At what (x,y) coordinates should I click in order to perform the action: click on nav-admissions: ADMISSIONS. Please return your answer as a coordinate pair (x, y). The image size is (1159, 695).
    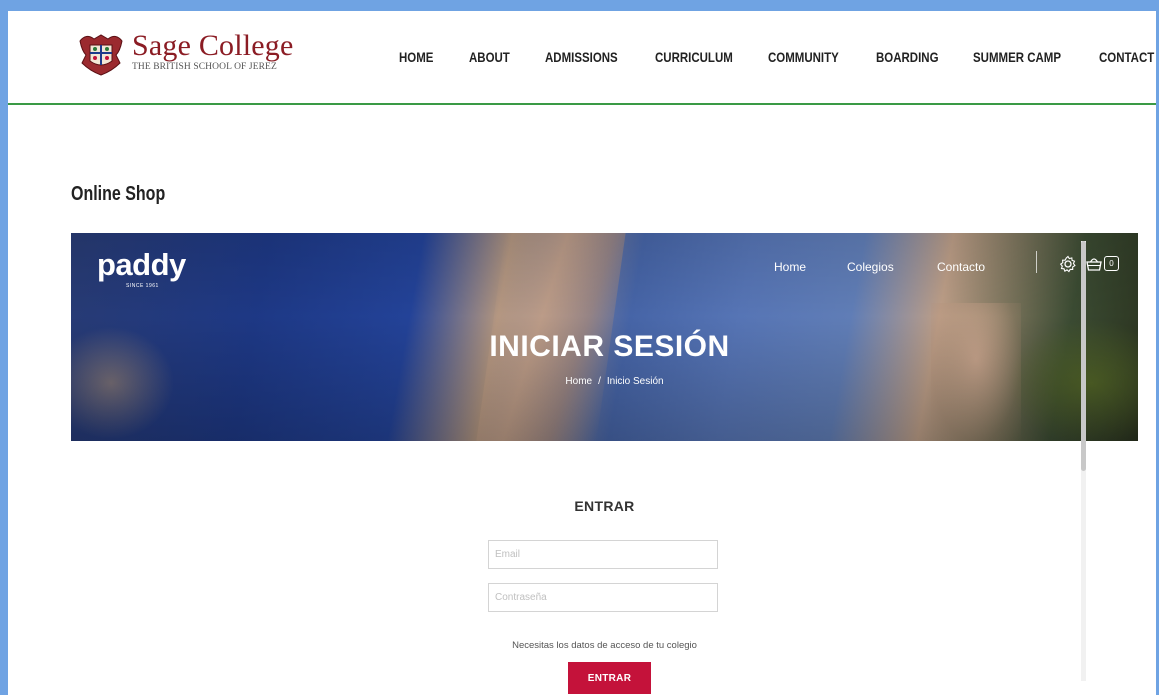
    Looking at the image, I should click on (581, 57).